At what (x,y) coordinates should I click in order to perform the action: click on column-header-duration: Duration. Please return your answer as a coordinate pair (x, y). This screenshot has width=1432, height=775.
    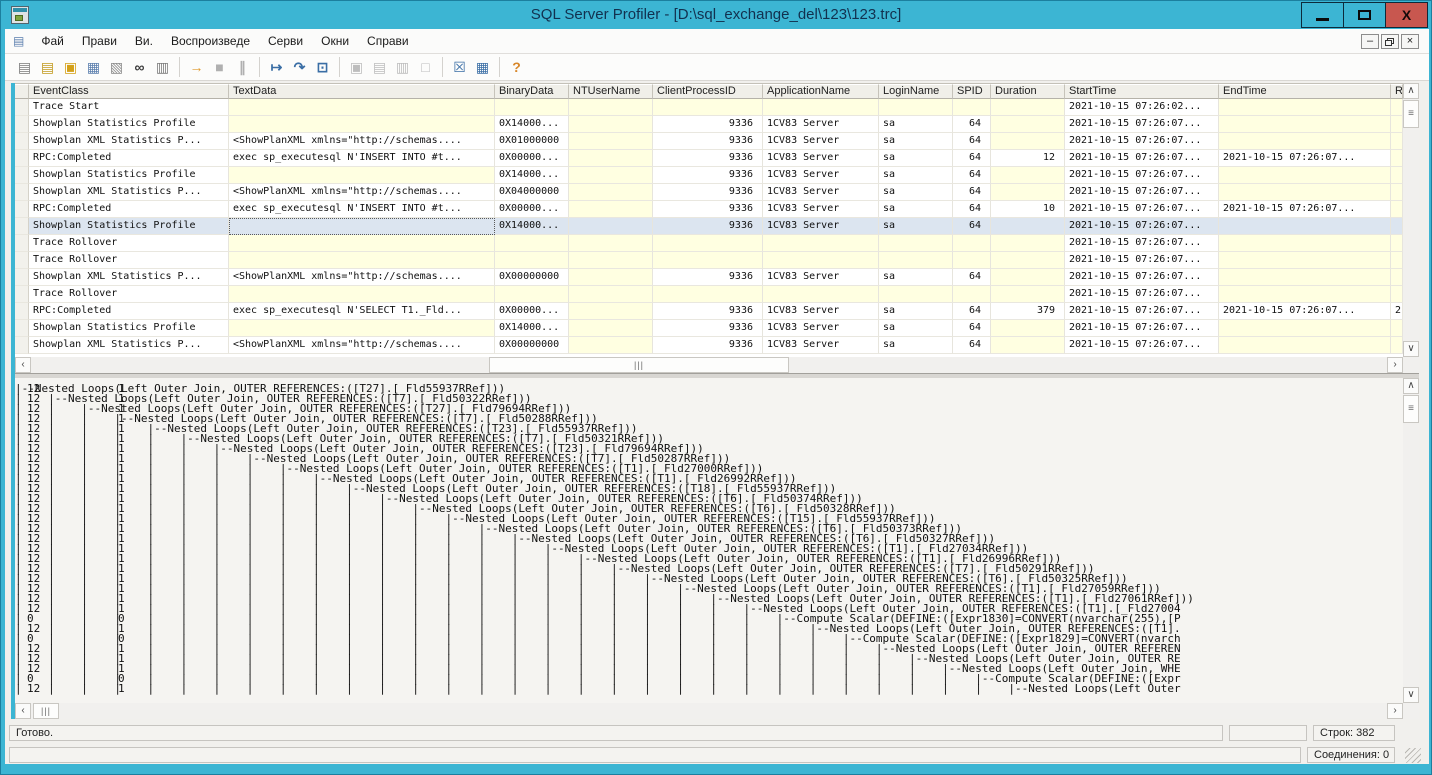
    Looking at the image, I should click on (1028, 91).